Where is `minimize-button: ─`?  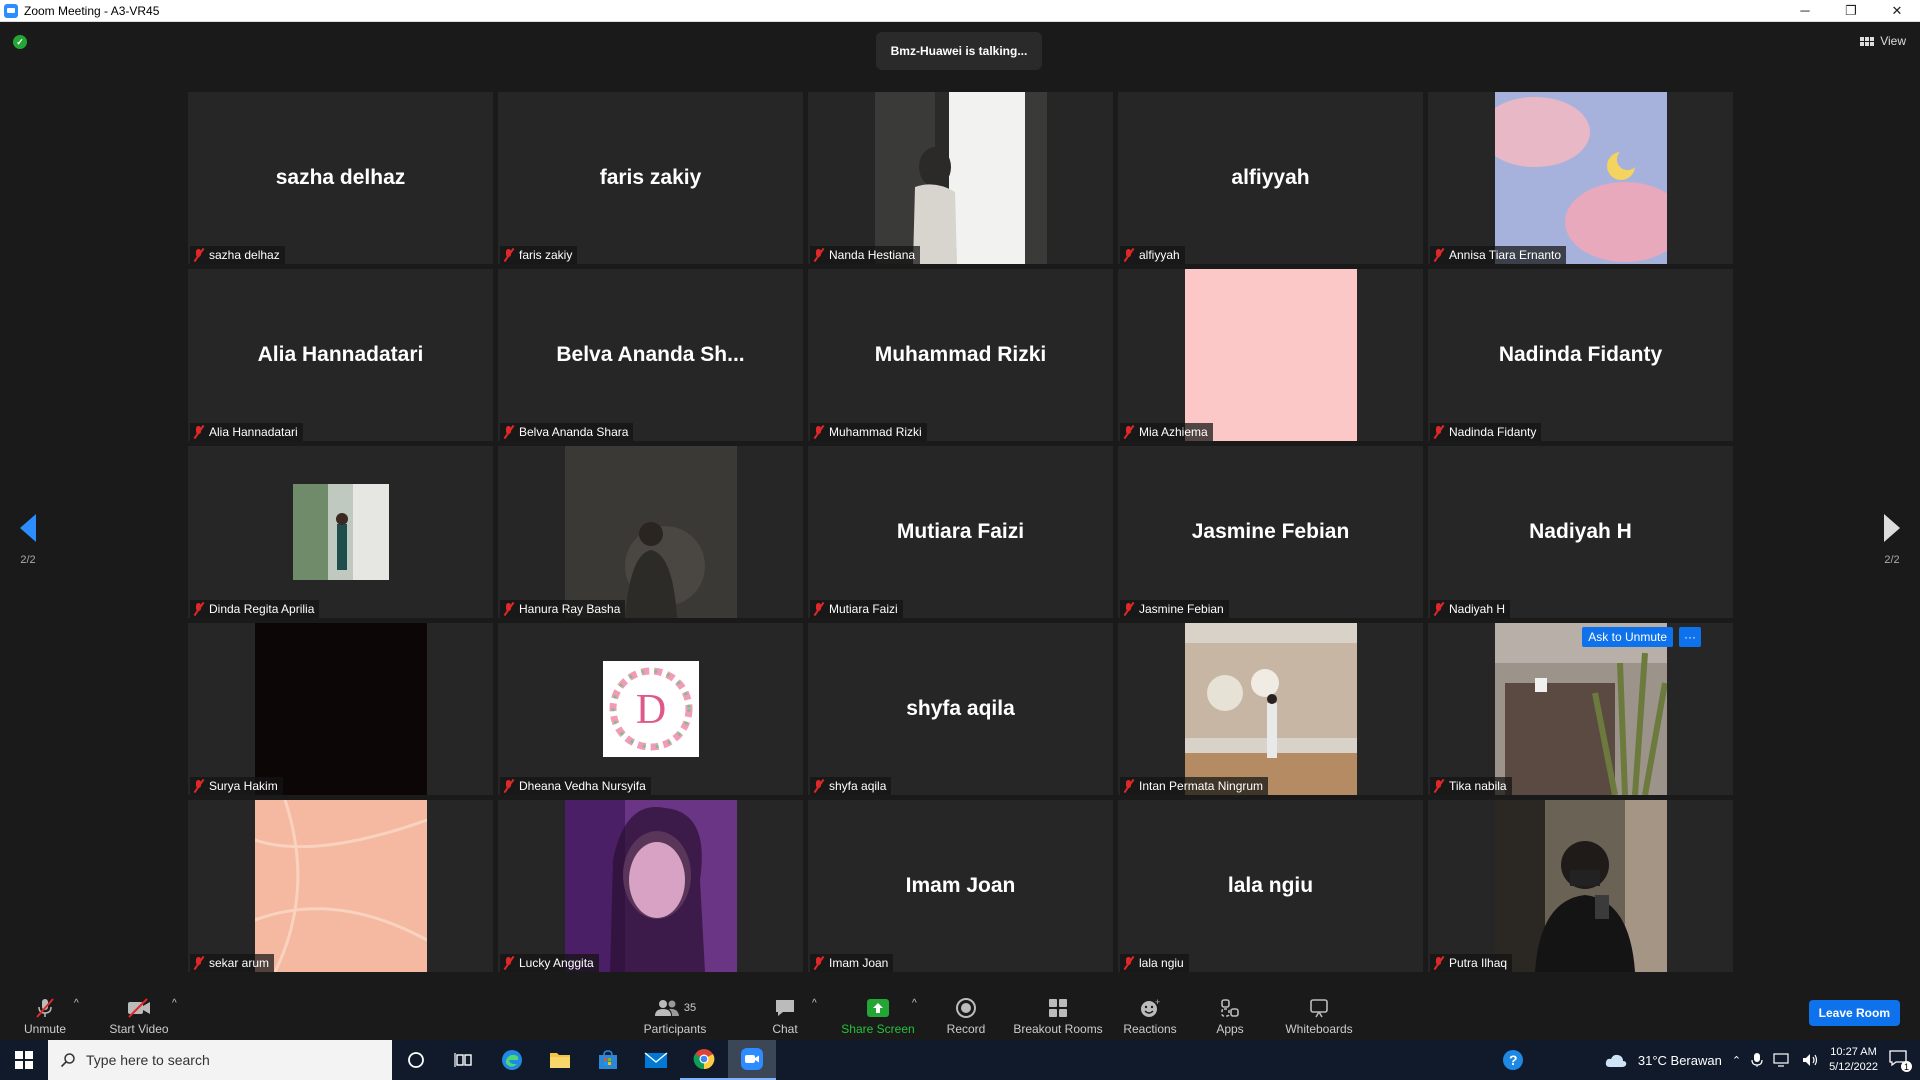 minimize-button: ─ is located at coordinates (1805, 11).